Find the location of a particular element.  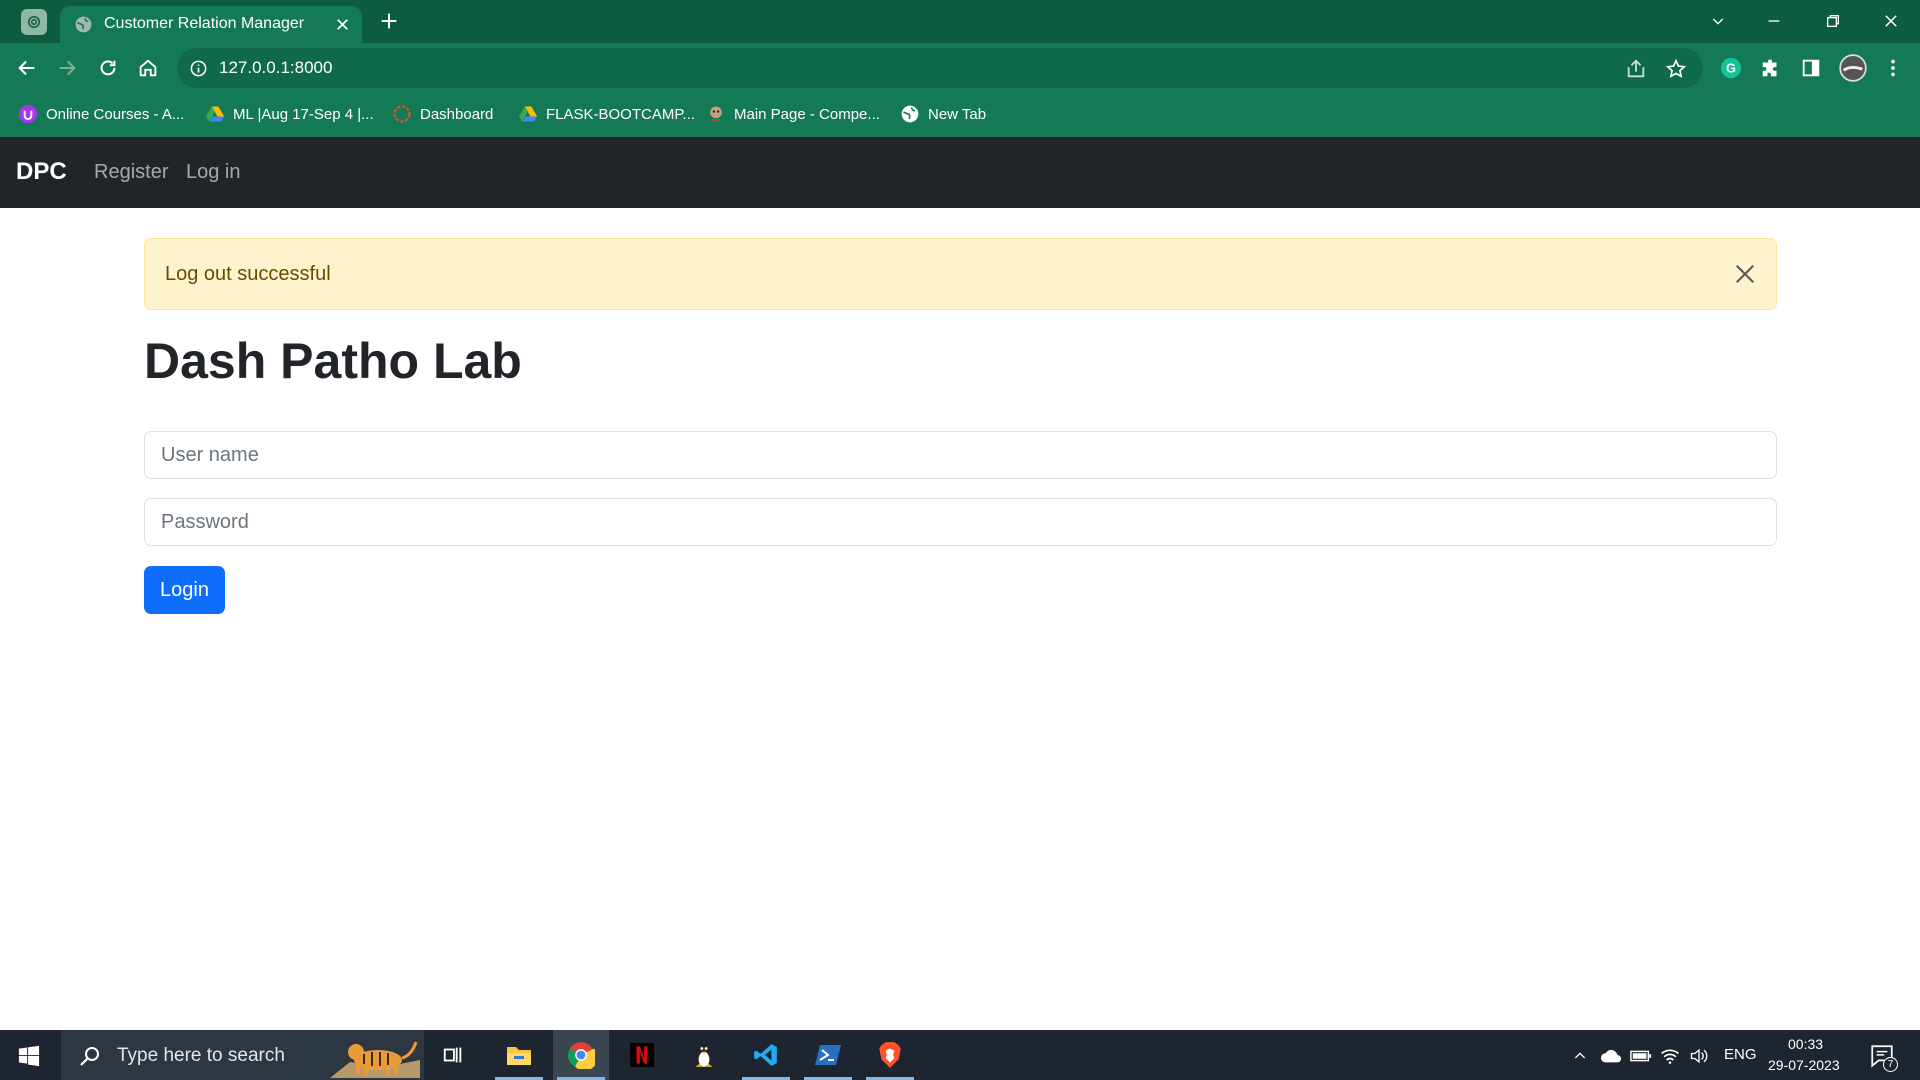

battery-icon is located at coordinates (1641, 1056).